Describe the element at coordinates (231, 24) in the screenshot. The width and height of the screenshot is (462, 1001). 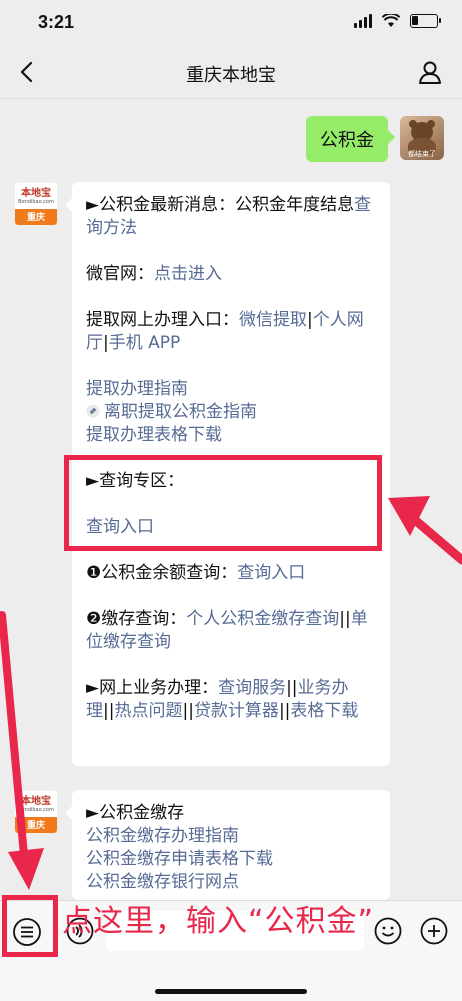
I see `status-bar: 3:21` at that location.